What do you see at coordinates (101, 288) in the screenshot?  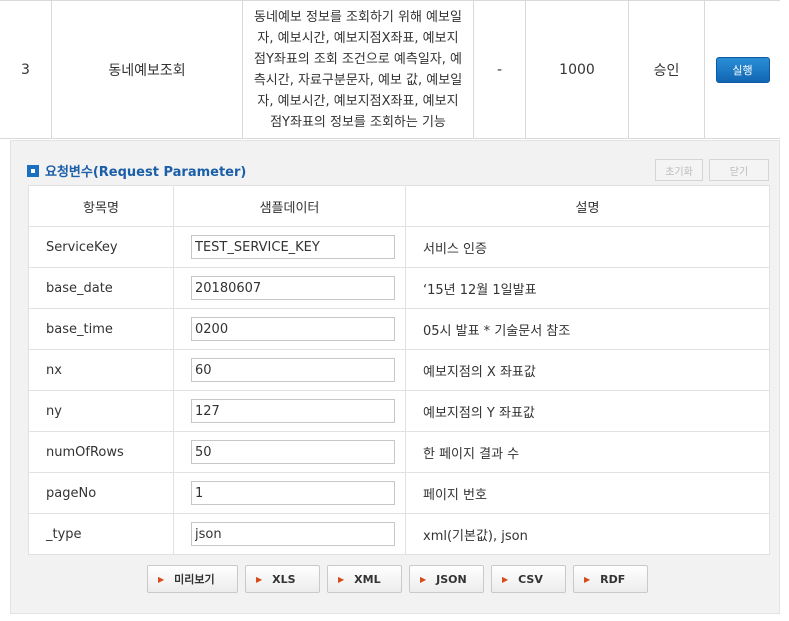 I see `param-name: base_date` at bounding box center [101, 288].